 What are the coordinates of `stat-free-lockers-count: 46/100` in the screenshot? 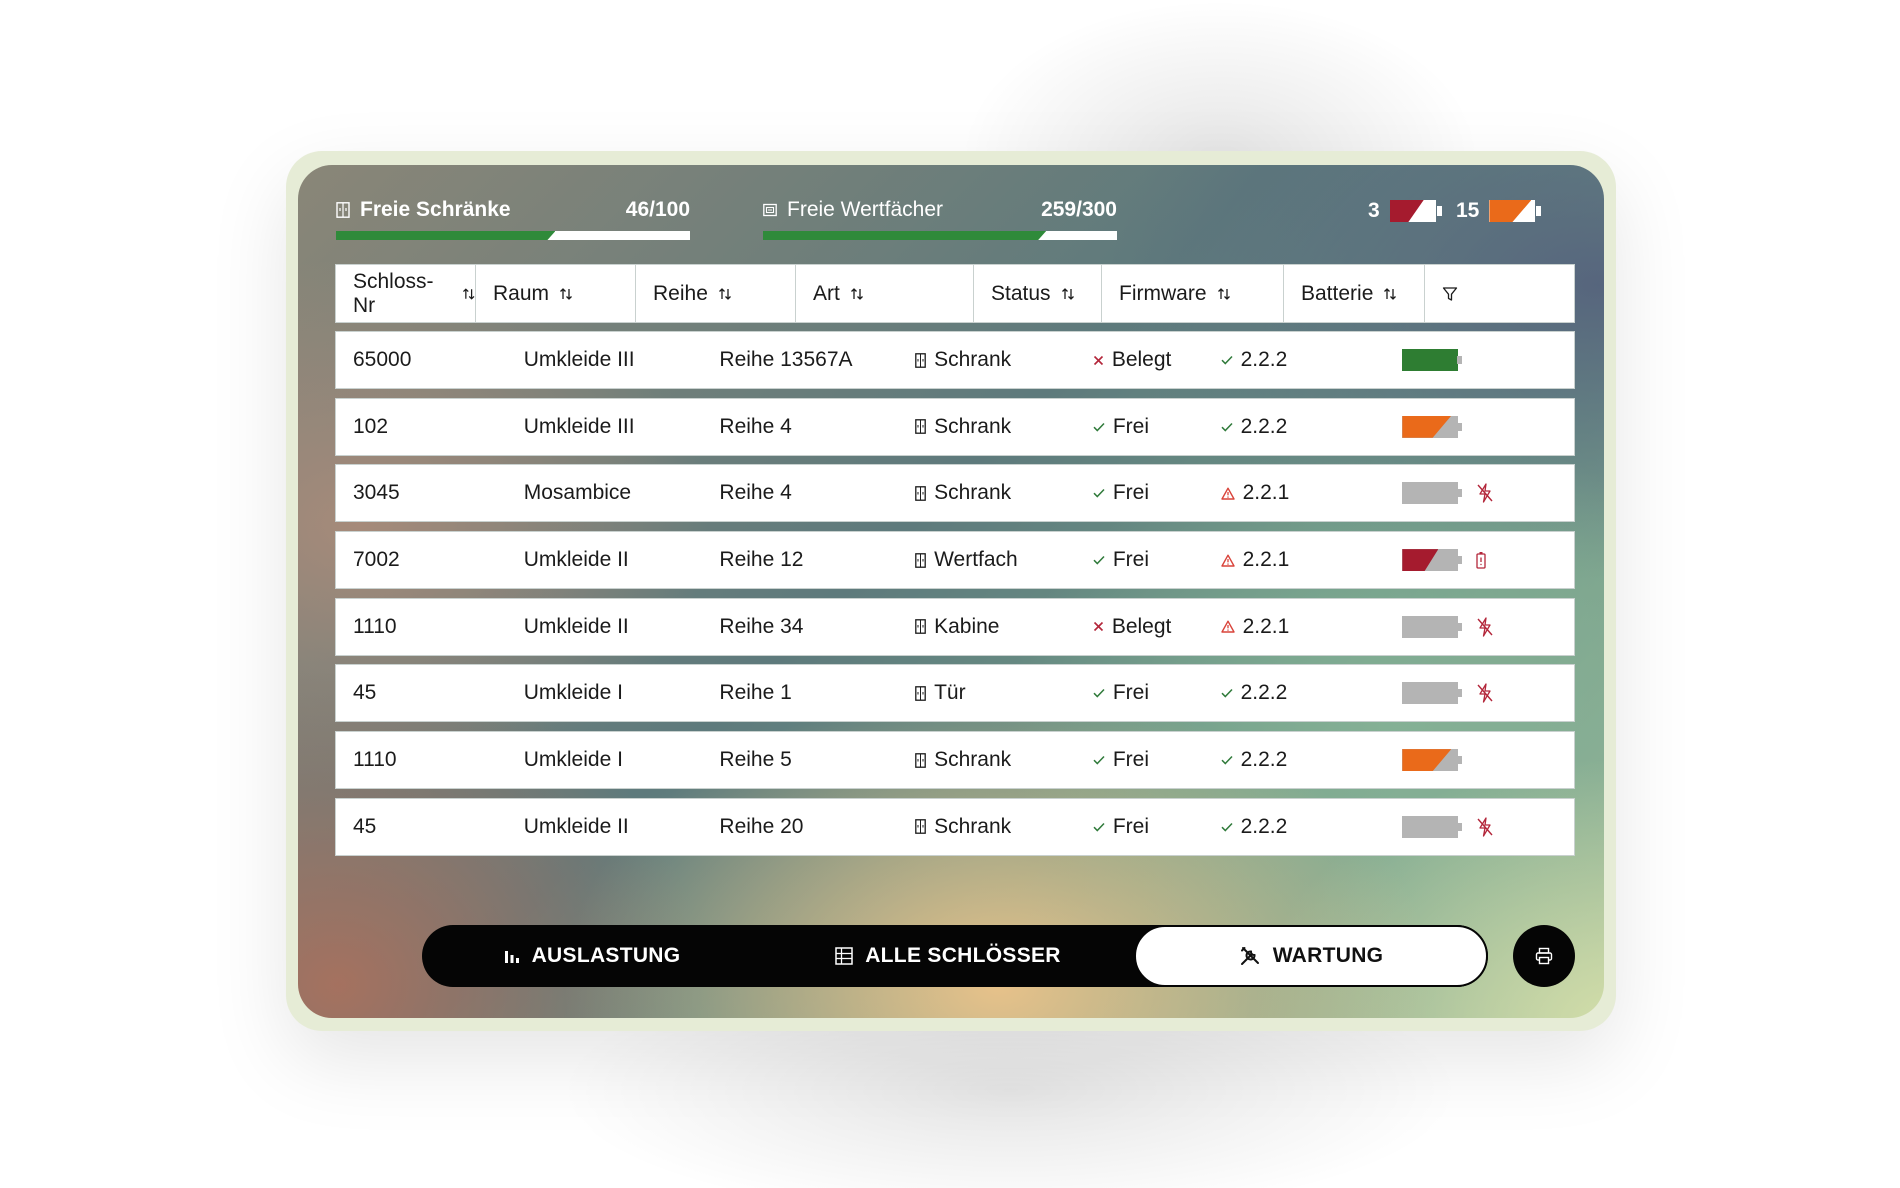 It's located at (657, 209).